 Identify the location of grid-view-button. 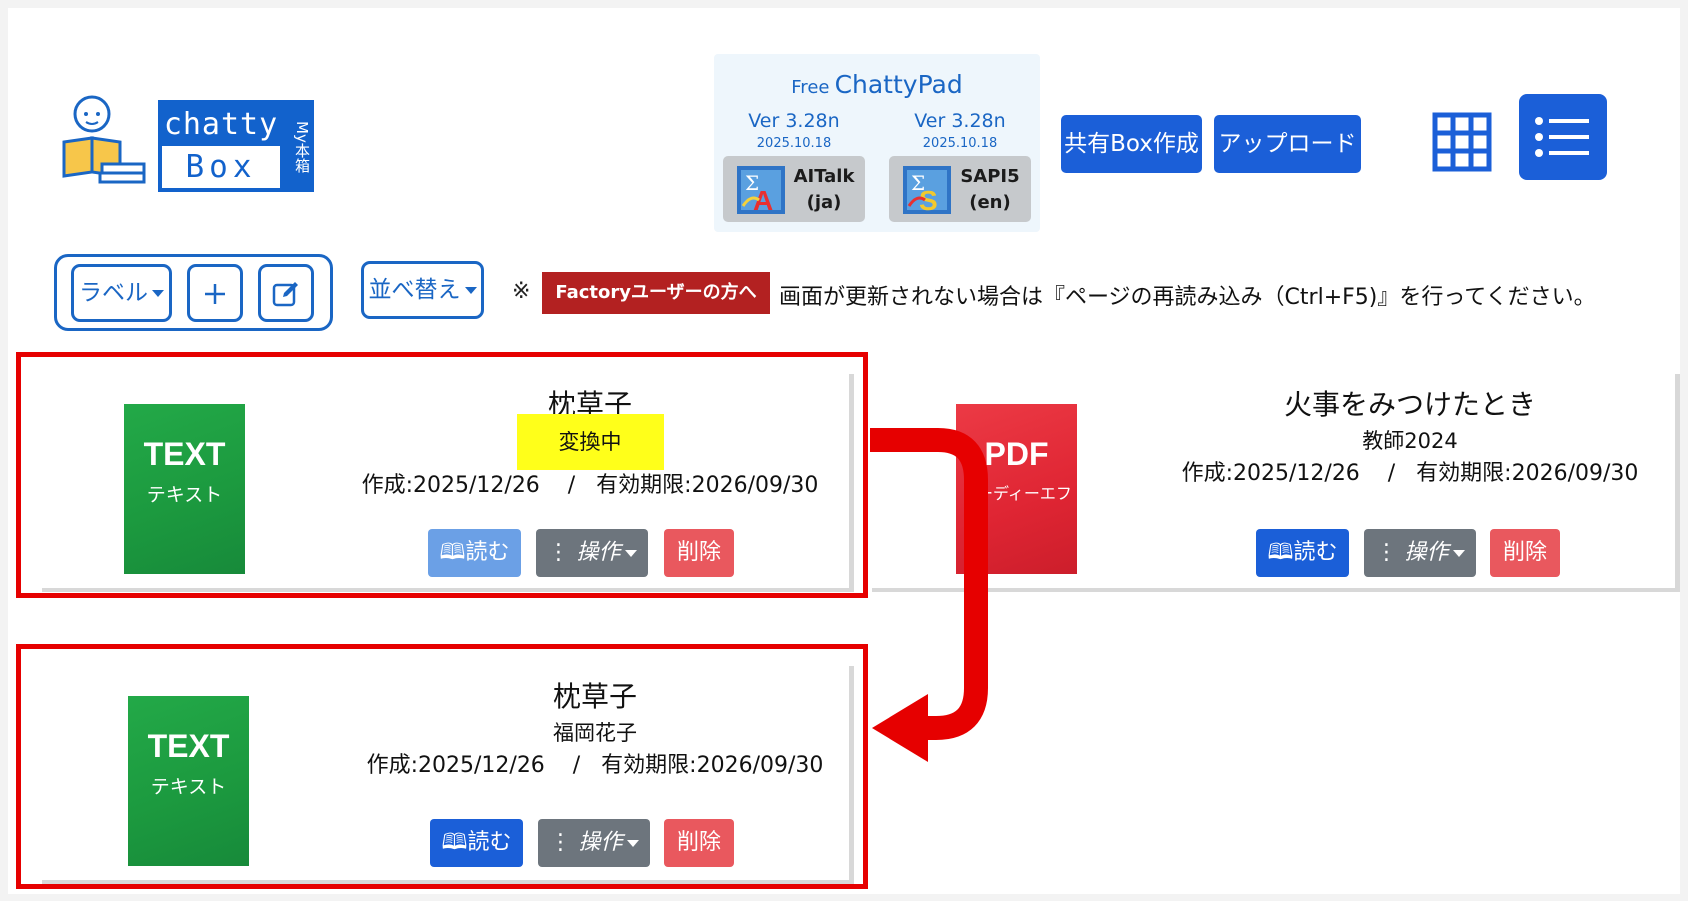
(1462, 142).